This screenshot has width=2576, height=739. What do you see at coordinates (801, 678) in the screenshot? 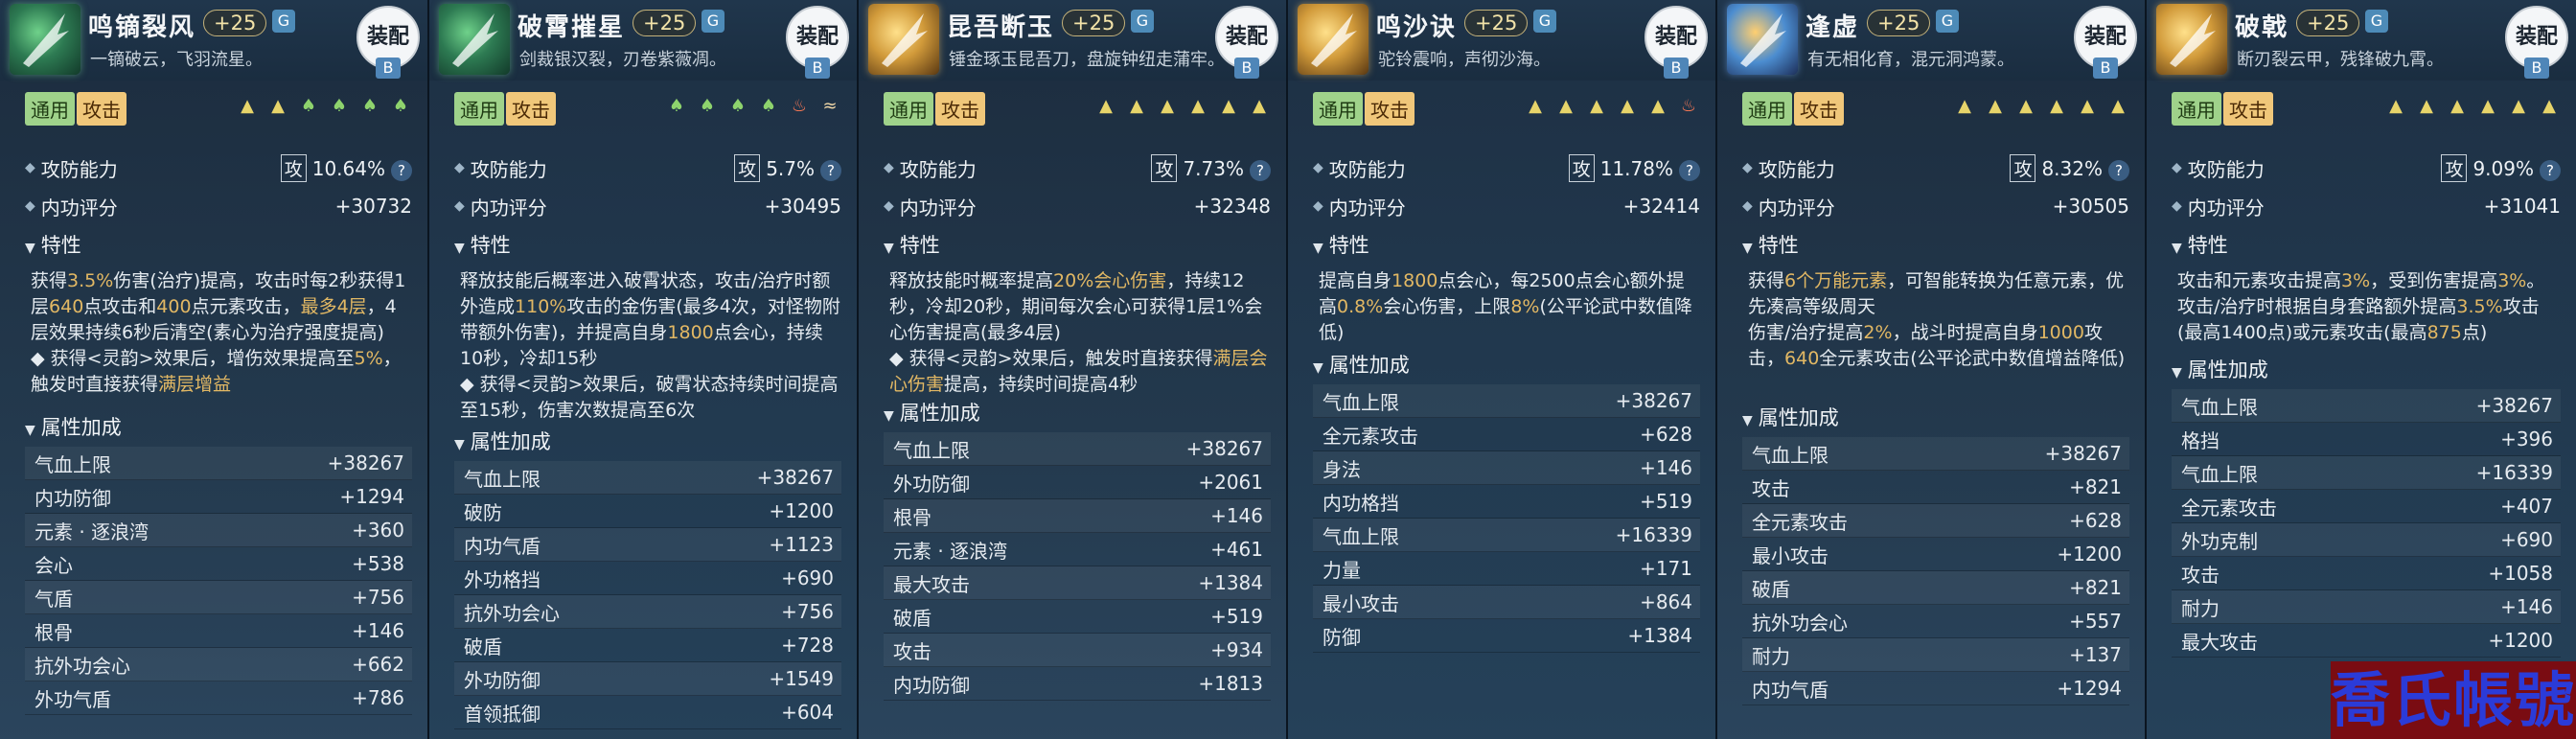
I see `attr-value: +1549` at bounding box center [801, 678].